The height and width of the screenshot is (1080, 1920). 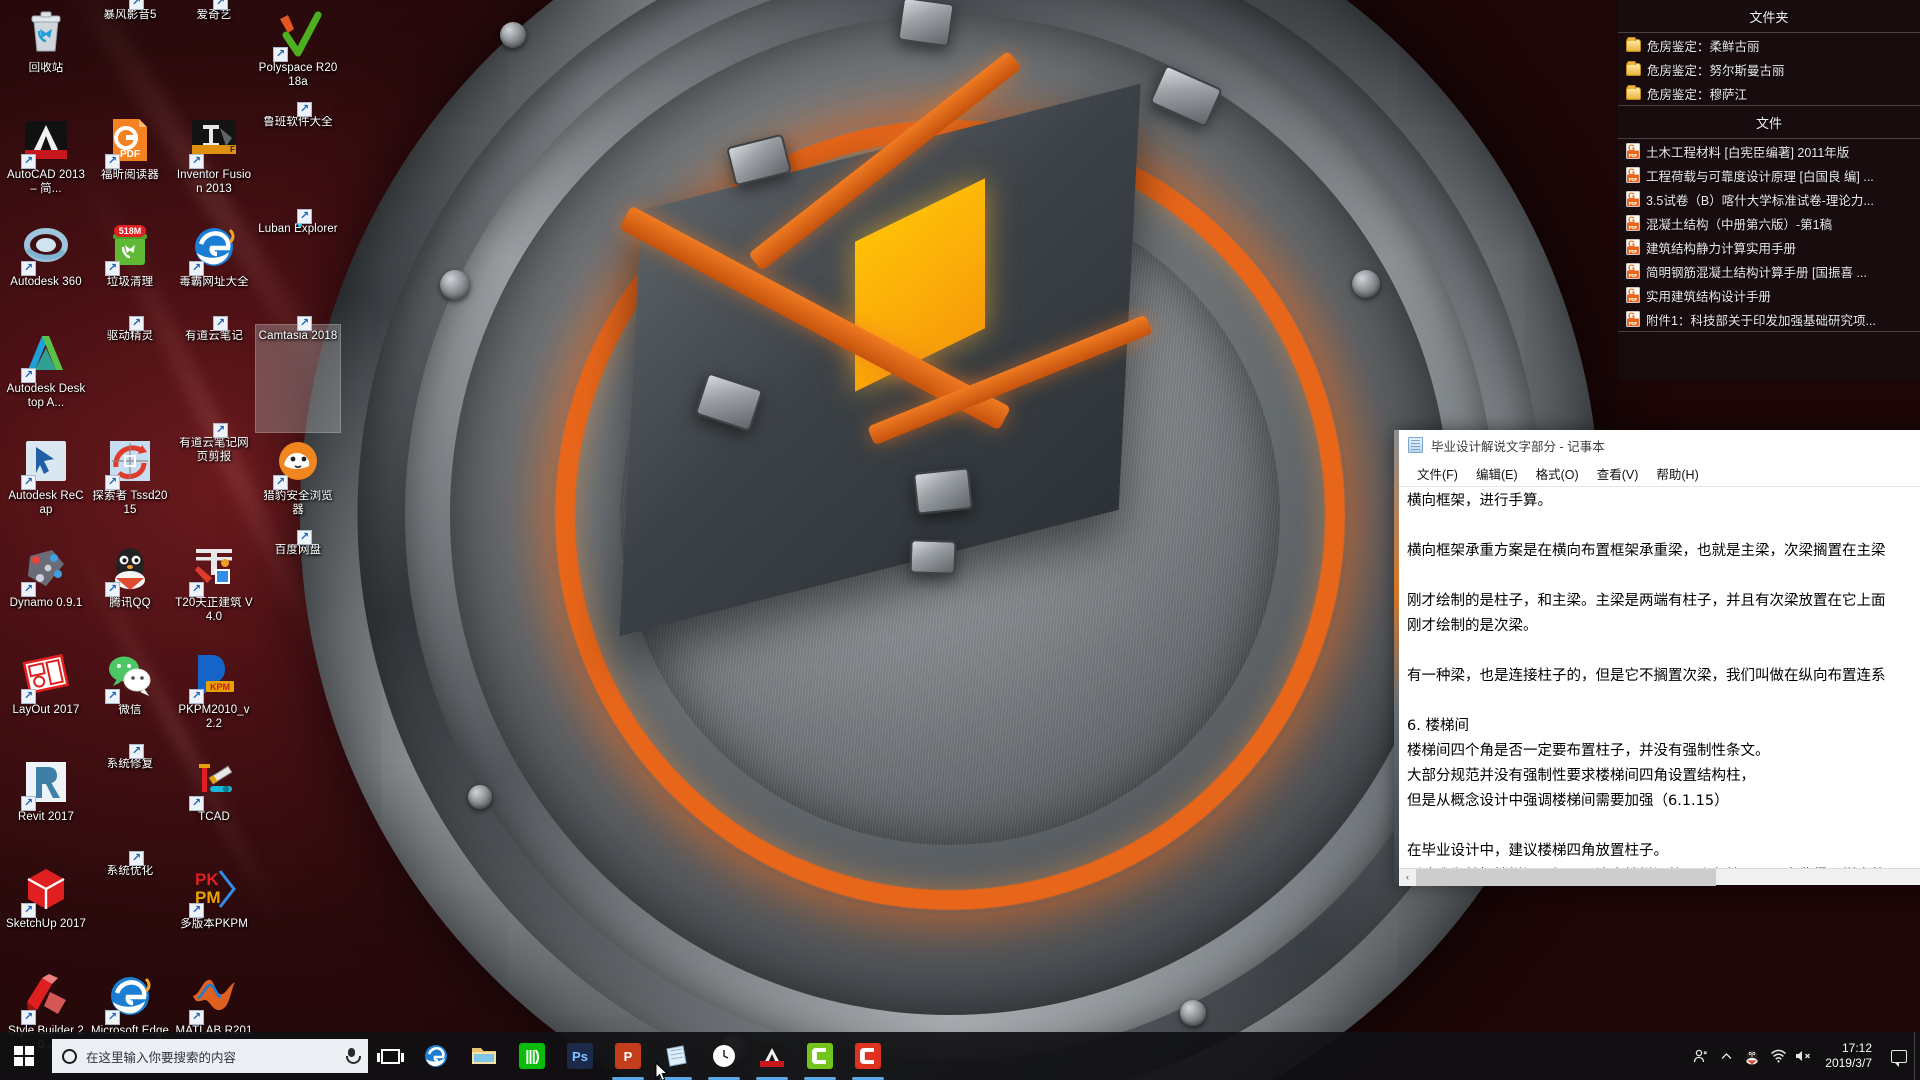 I want to click on desktop-icon-label: 腾讯QQ, so click(x=130, y=603).